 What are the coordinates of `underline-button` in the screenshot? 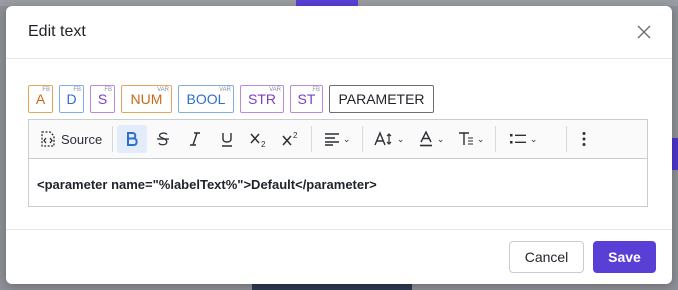 It's located at (227, 139).